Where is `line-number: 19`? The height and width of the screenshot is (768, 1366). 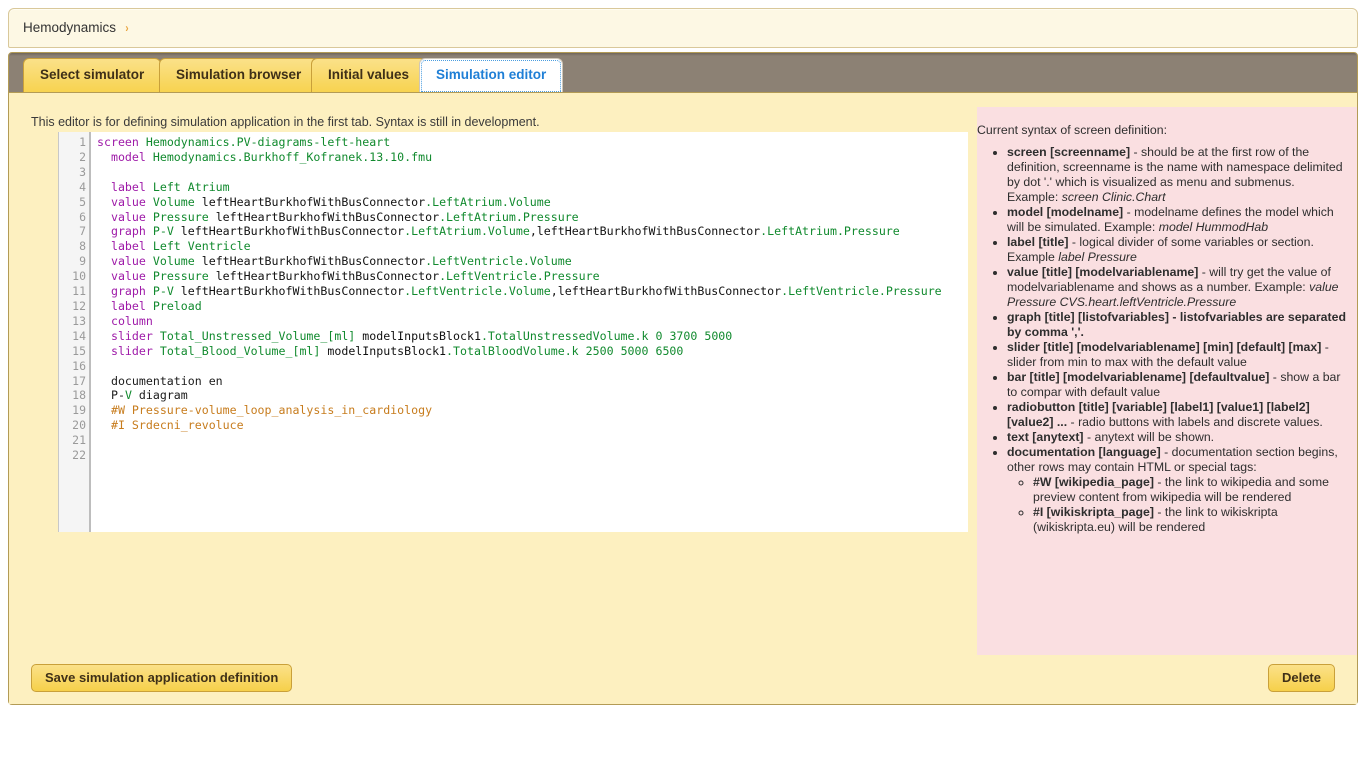
line-number: 19 is located at coordinates (79, 410).